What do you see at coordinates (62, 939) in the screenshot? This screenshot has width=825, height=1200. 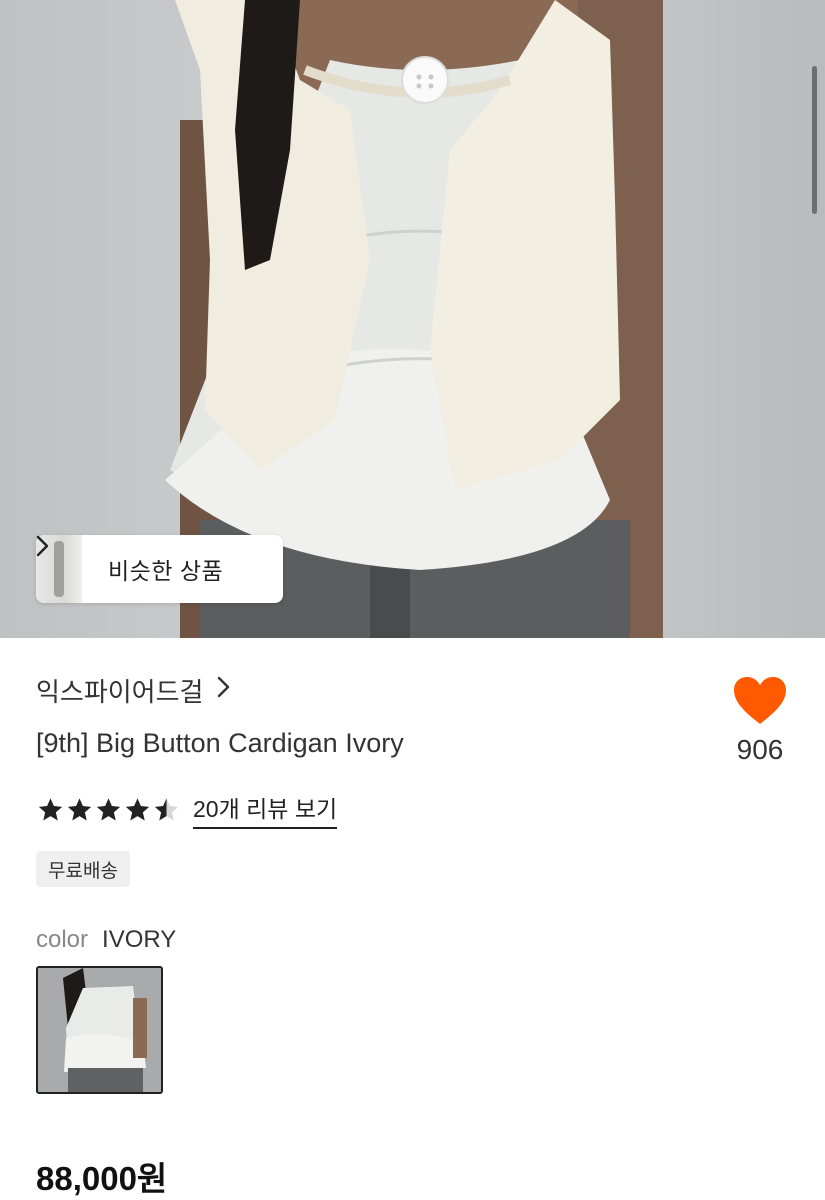 I see `color-label: color` at bounding box center [62, 939].